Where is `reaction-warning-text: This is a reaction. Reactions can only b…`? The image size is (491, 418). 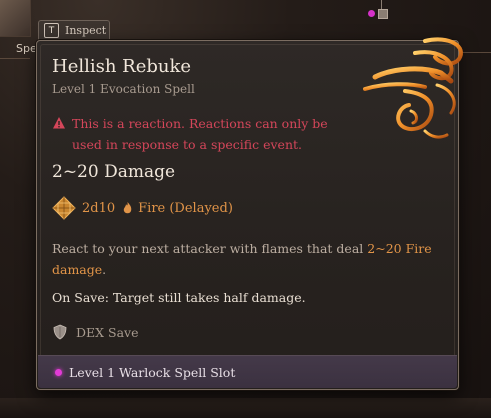
reaction-warning-text: This is a reaction. Reactions can only b… is located at coordinates (200, 134).